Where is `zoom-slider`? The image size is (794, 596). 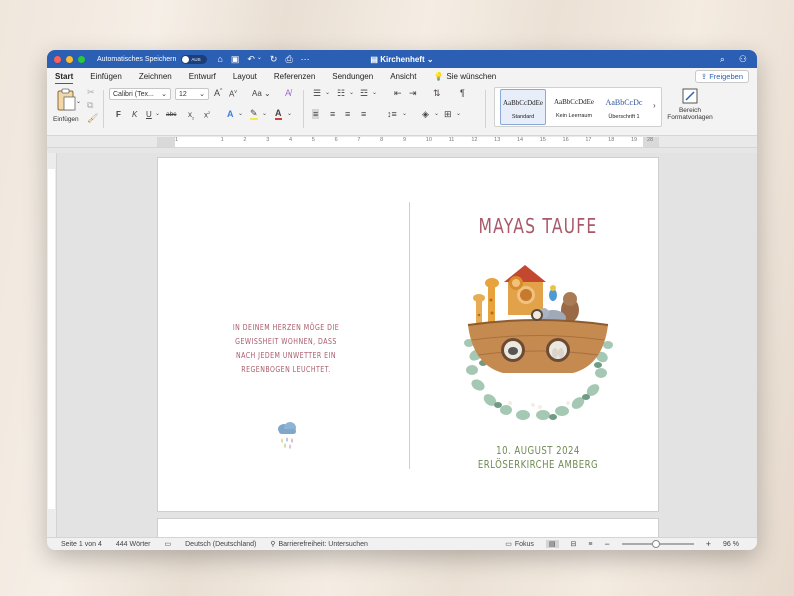
zoom-slider is located at coordinates (657, 544).